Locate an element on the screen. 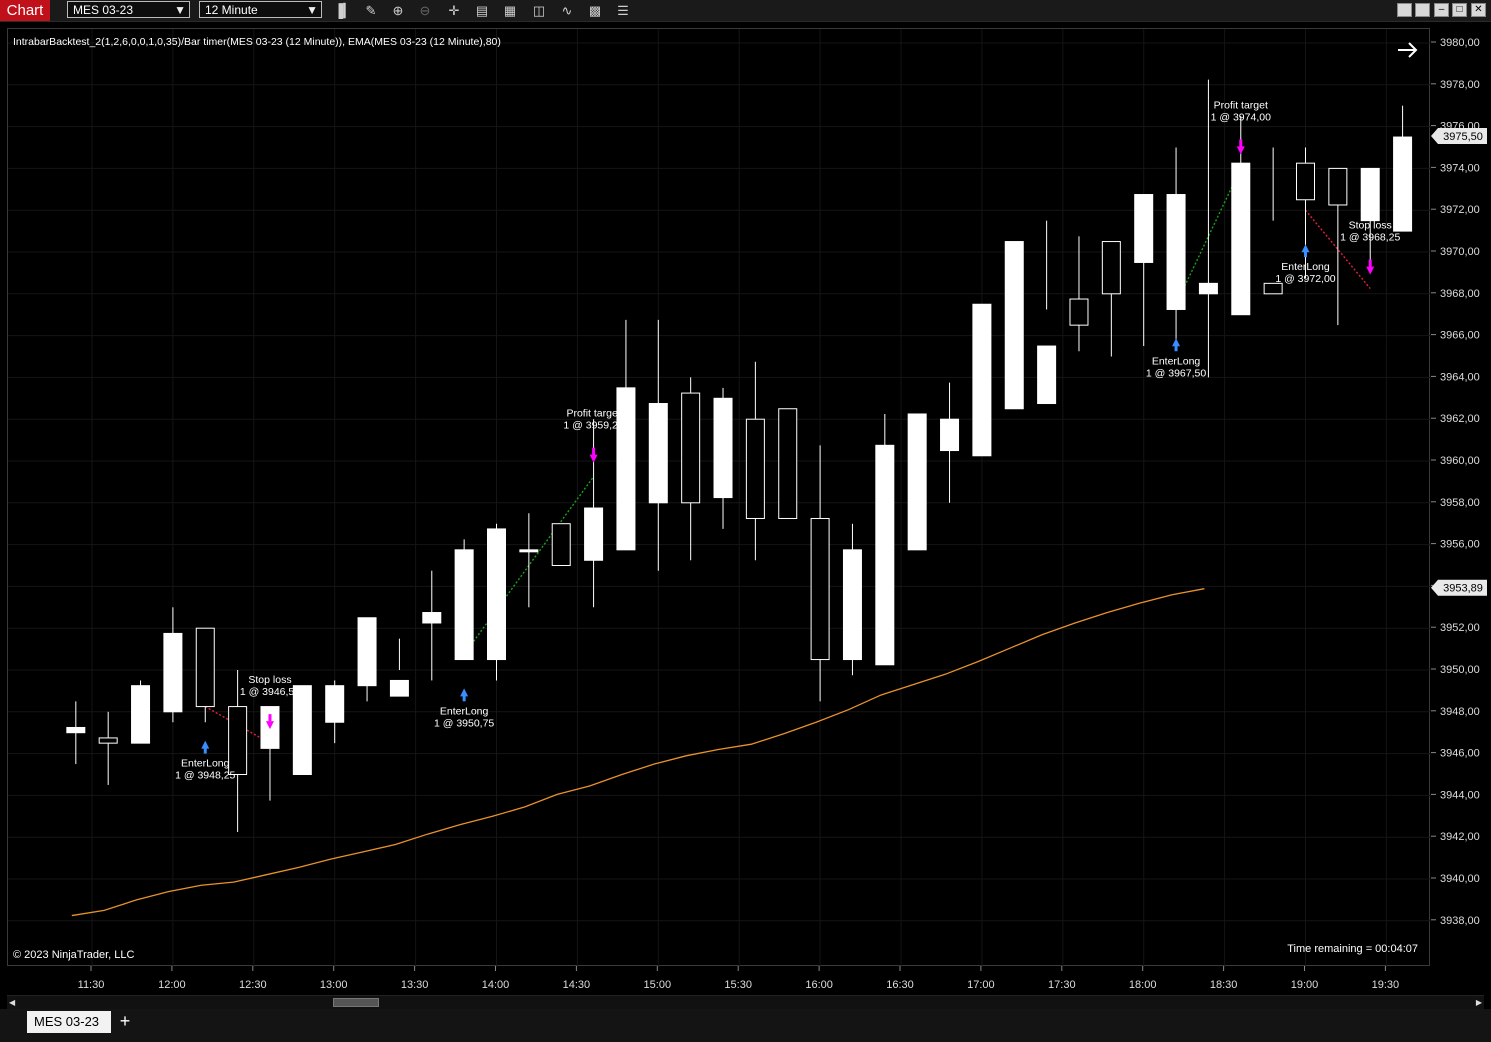 This screenshot has height=1042, width=1491. horizontal-scrollbar: ◀ ▶ is located at coordinates (745, 1002).